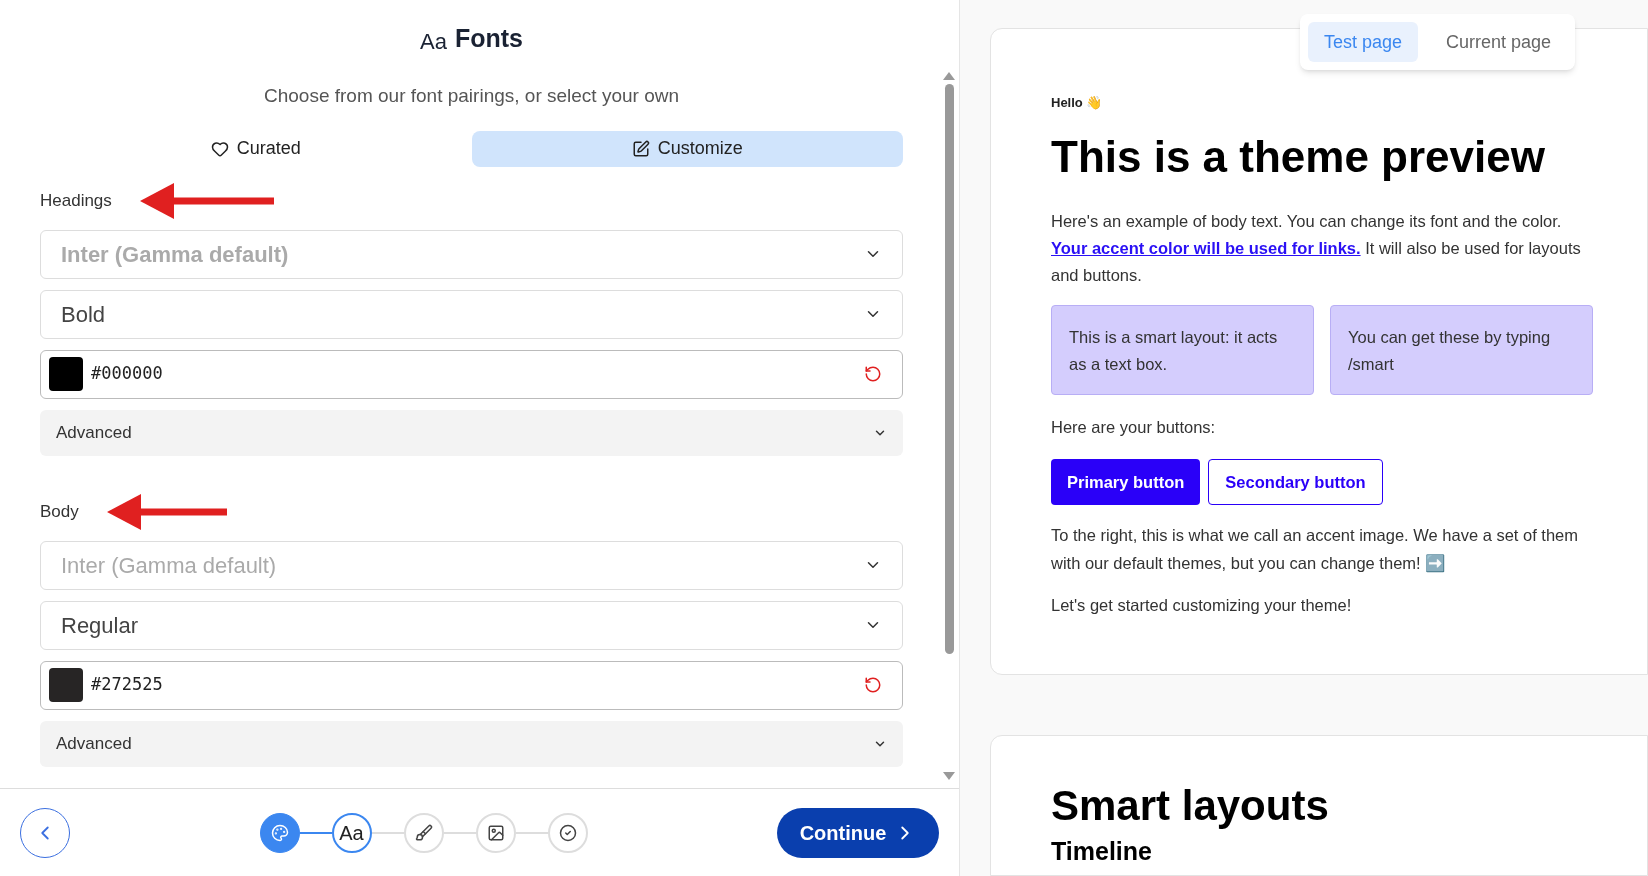  What do you see at coordinates (488, 39) in the screenshot?
I see `panel-title: Fonts` at bounding box center [488, 39].